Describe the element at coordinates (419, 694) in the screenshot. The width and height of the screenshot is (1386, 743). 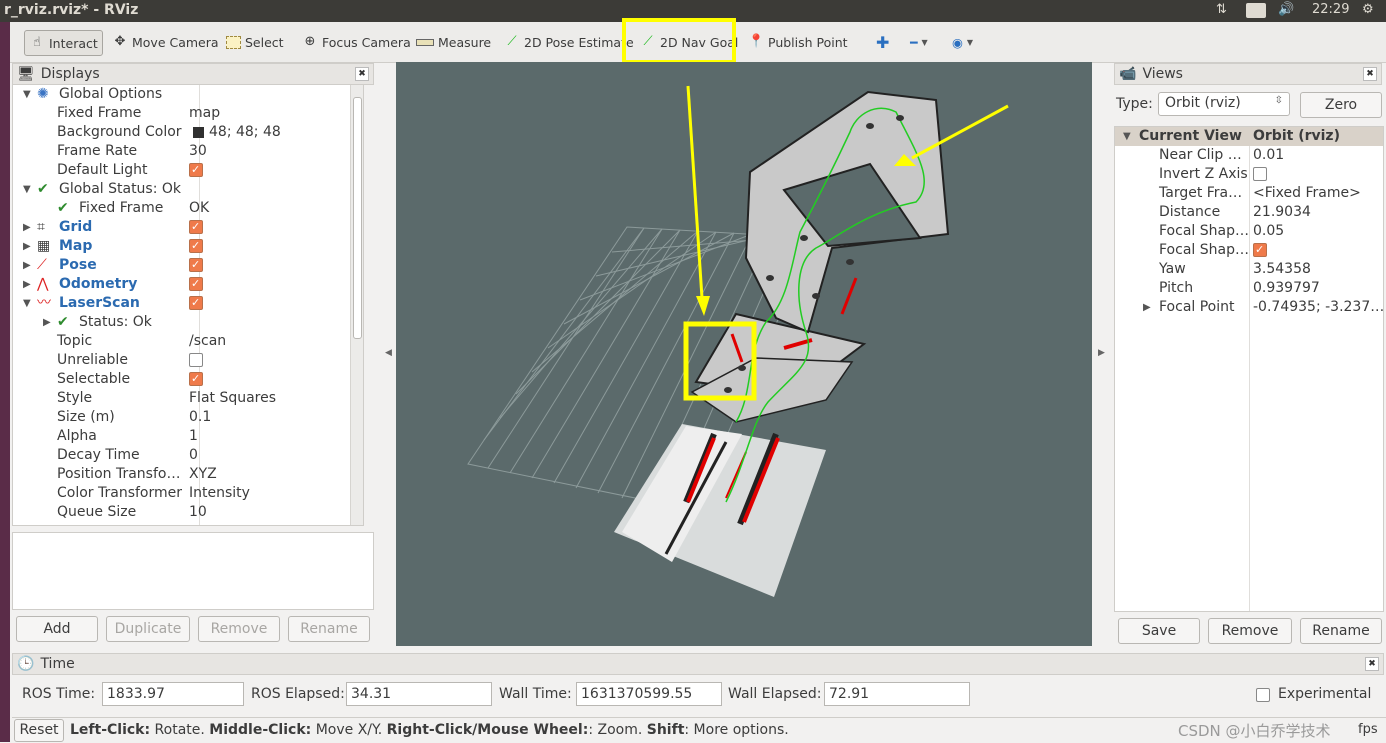
I see `ros-elapsed-field: 34.31` at that location.